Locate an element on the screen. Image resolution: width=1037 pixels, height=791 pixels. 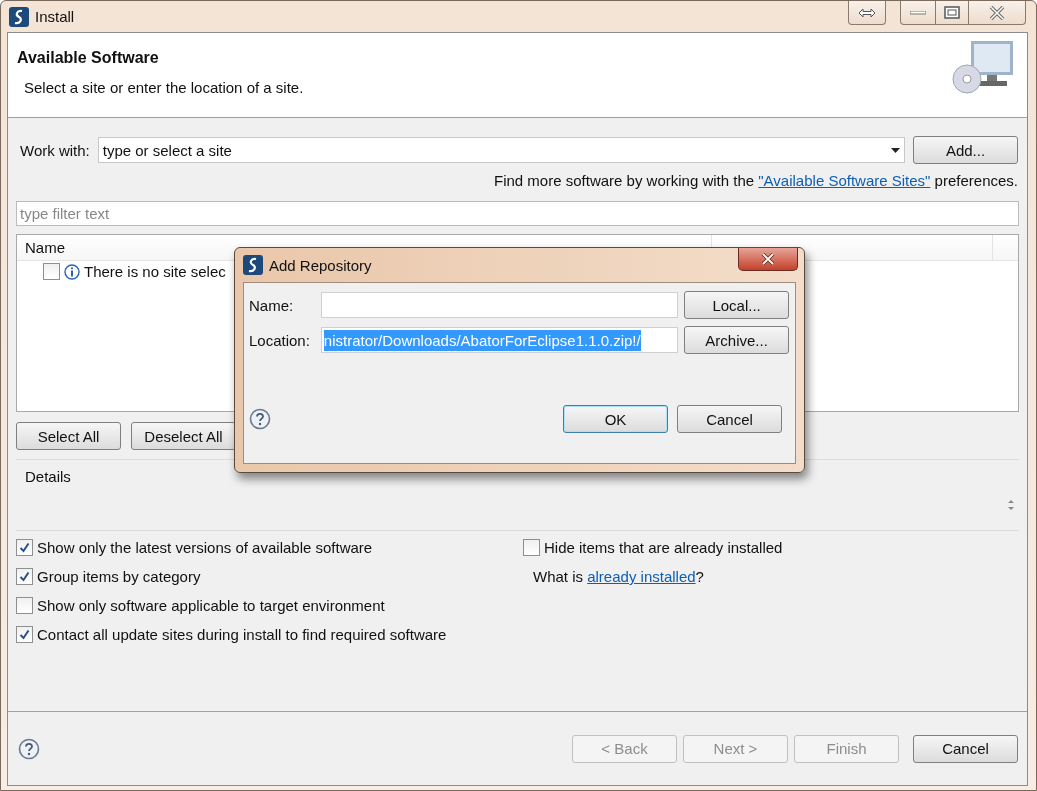
minimize-icon is located at coordinates (918, 12).